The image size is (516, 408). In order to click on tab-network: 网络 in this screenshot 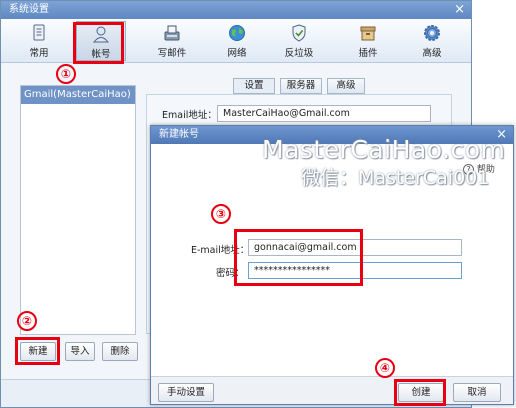, I will do `click(237, 41)`.